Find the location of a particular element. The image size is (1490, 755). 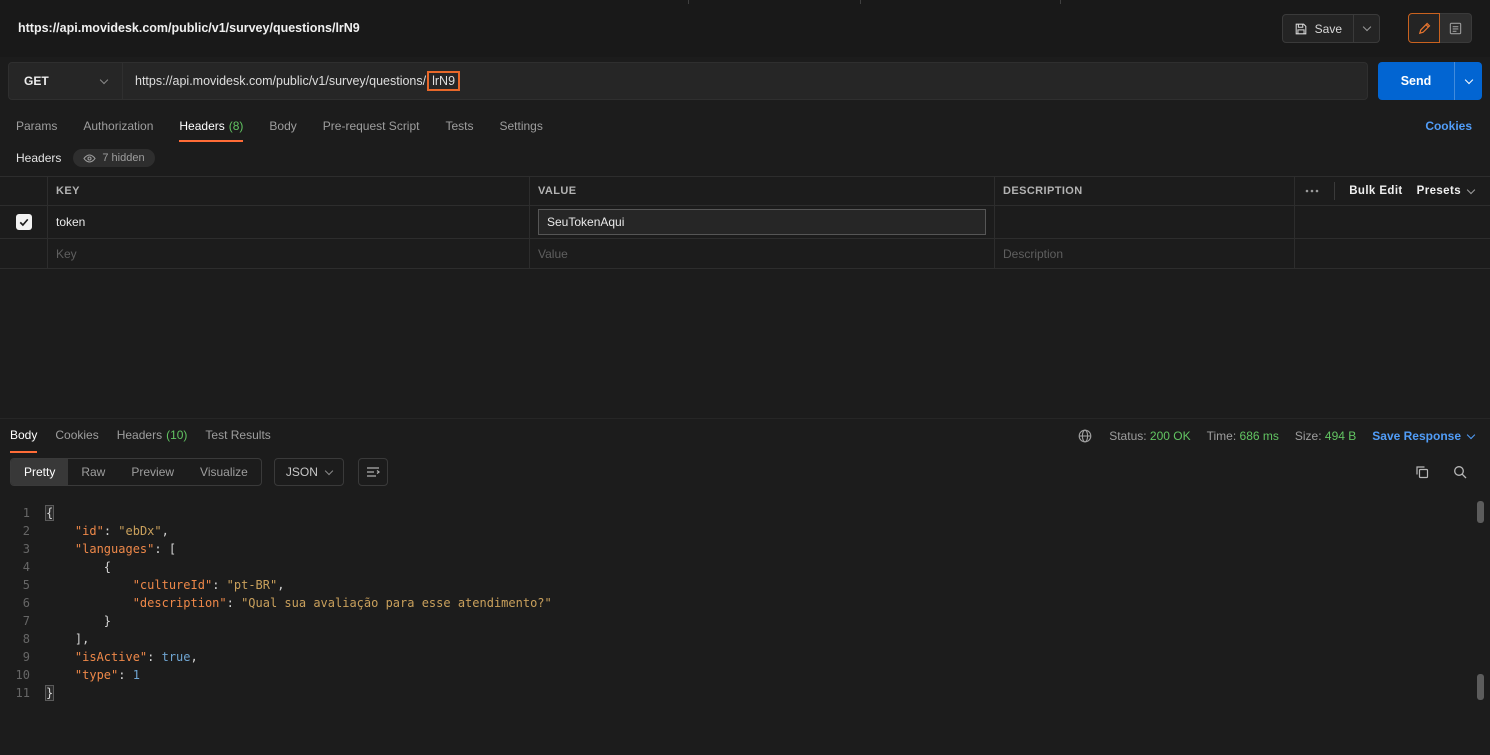

response-tab-headers: Headers (10) is located at coordinates (152, 436).